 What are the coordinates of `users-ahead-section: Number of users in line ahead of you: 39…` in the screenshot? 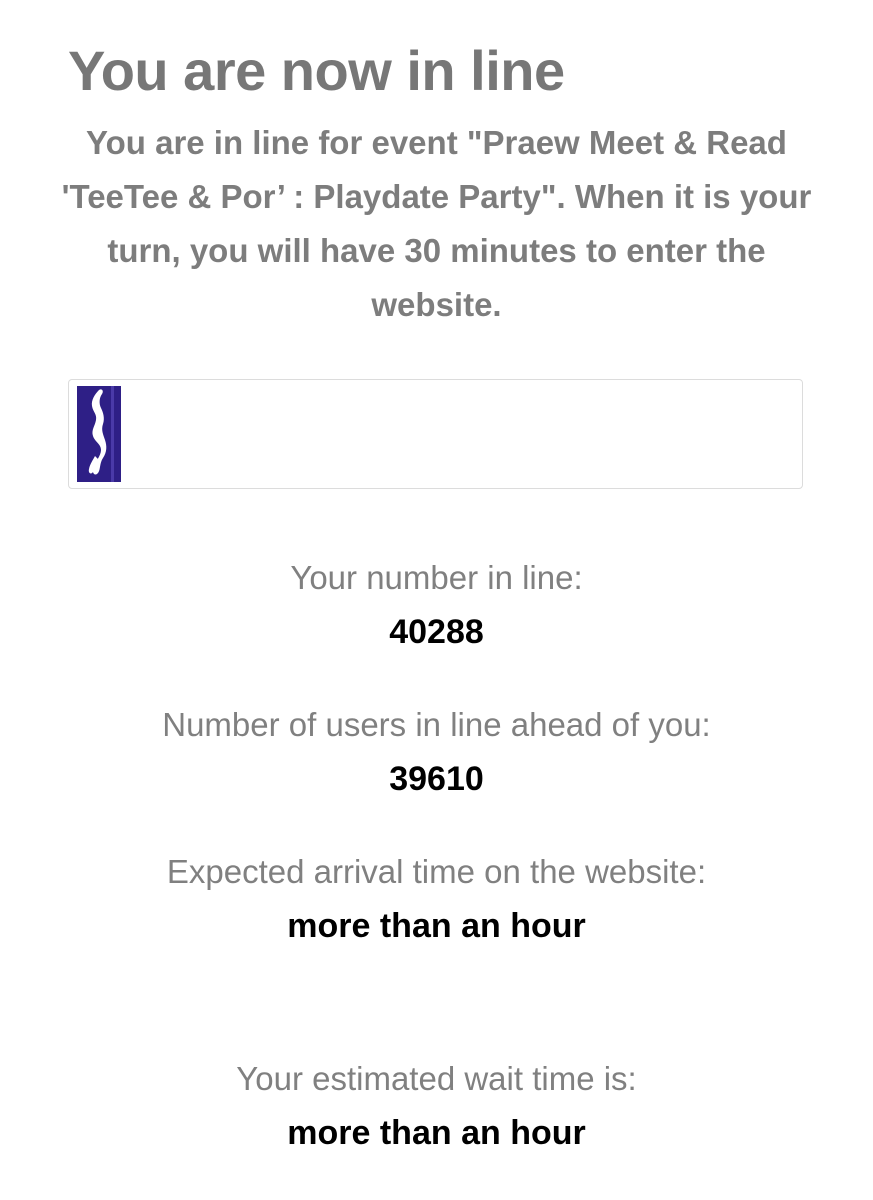 It's located at (436, 752).